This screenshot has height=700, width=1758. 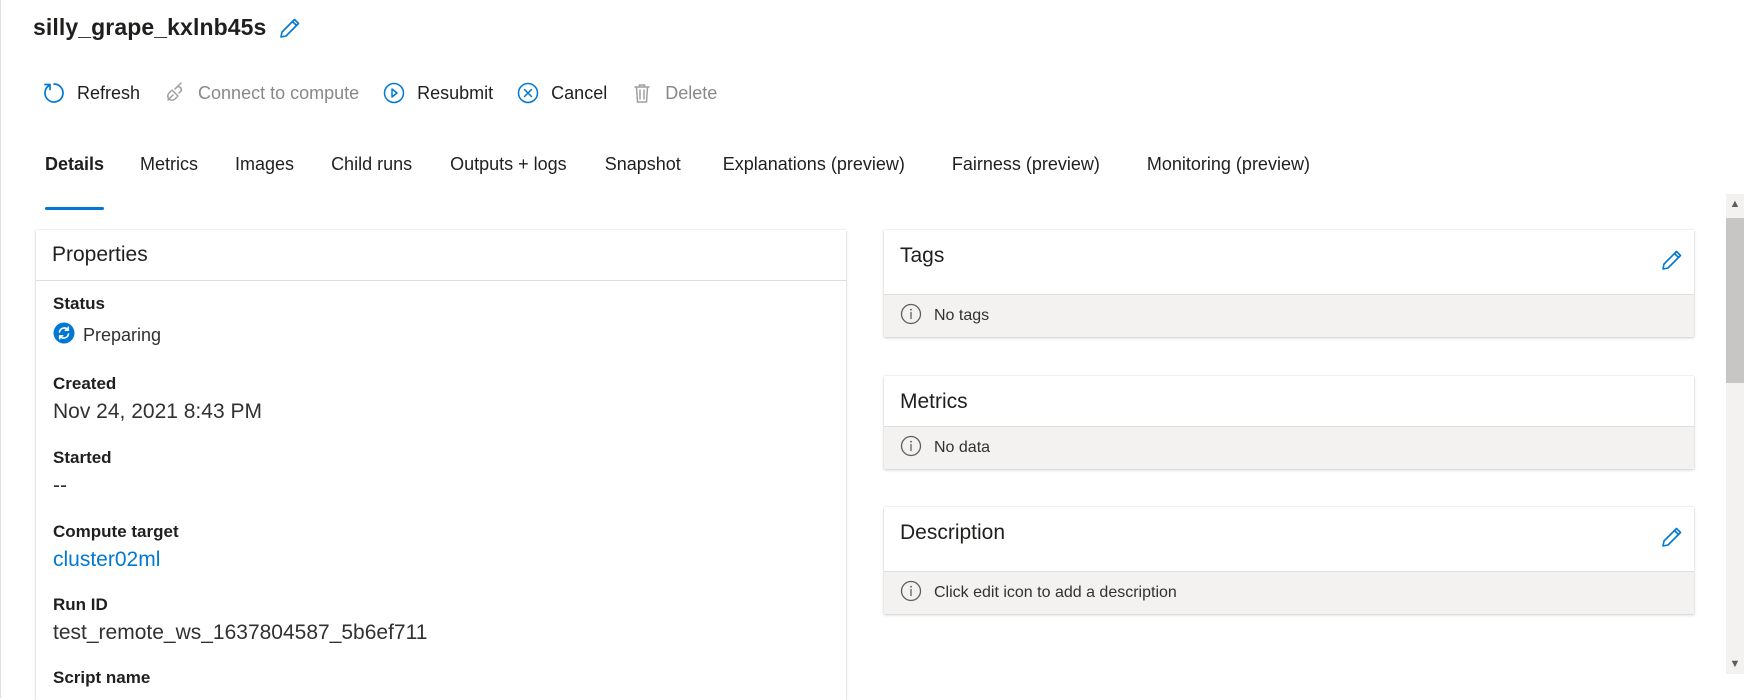 I want to click on status-property: Status Preparing, so click(x=441, y=321).